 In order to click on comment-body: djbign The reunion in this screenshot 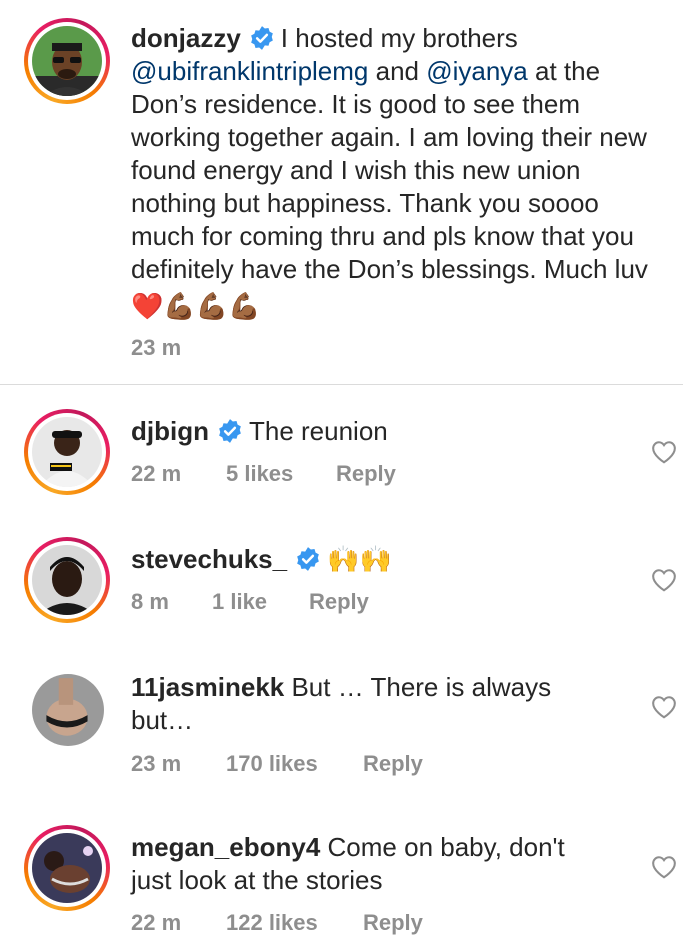, I will do `click(381, 431)`.